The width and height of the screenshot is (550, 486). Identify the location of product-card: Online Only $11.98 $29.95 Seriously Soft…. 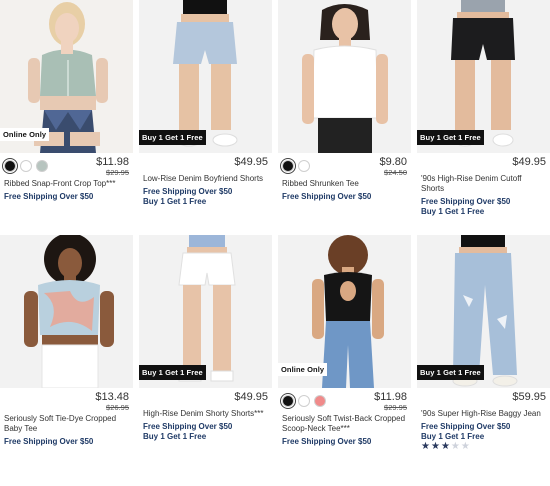
(344, 360).